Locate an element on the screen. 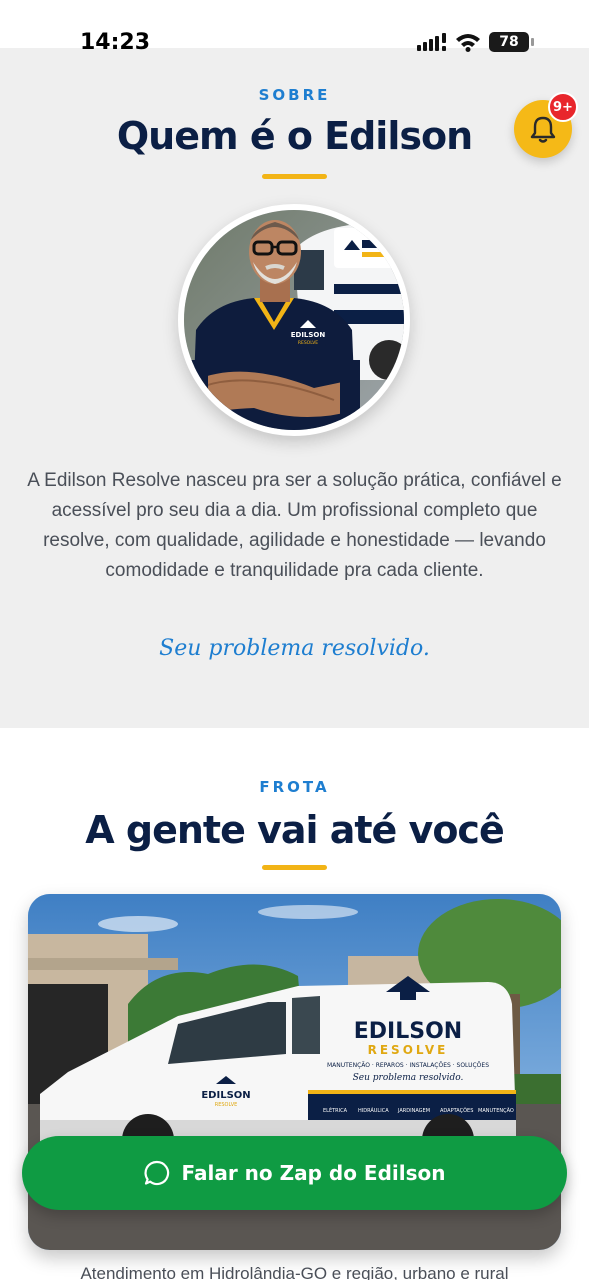 The image size is (589, 1280). van-tag-3: JARDINAGEM is located at coordinates (413, 1111).